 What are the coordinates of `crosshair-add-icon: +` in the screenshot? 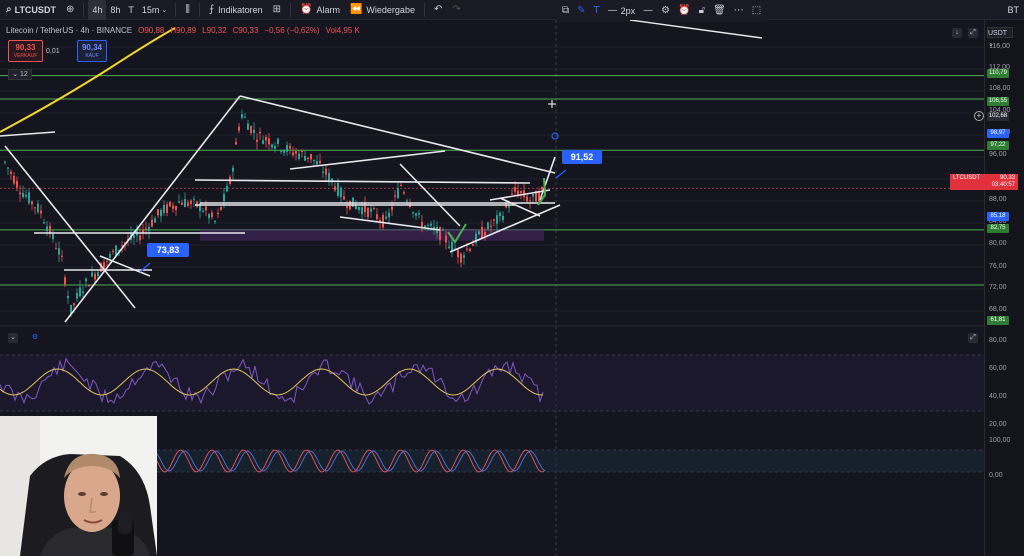 It's located at (979, 116).